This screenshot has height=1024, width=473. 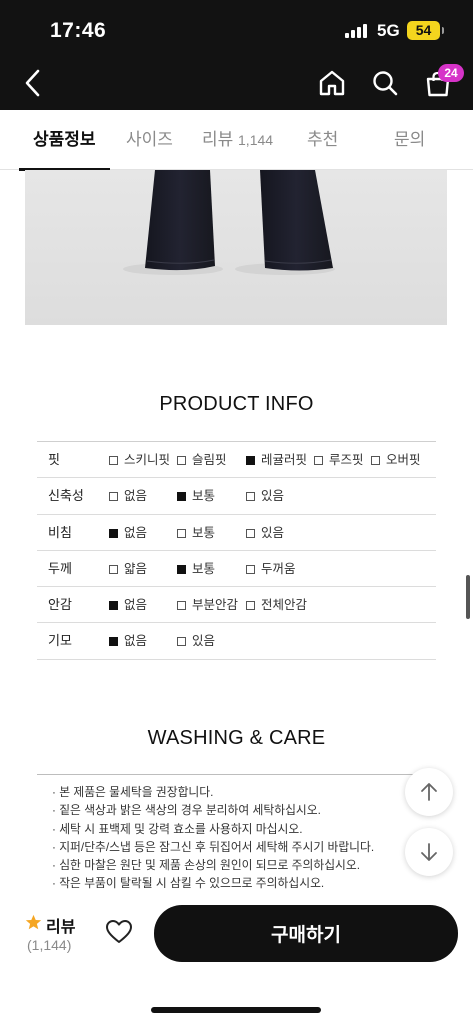 I want to click on tab-label: 추천, so click(x=323, y=139).